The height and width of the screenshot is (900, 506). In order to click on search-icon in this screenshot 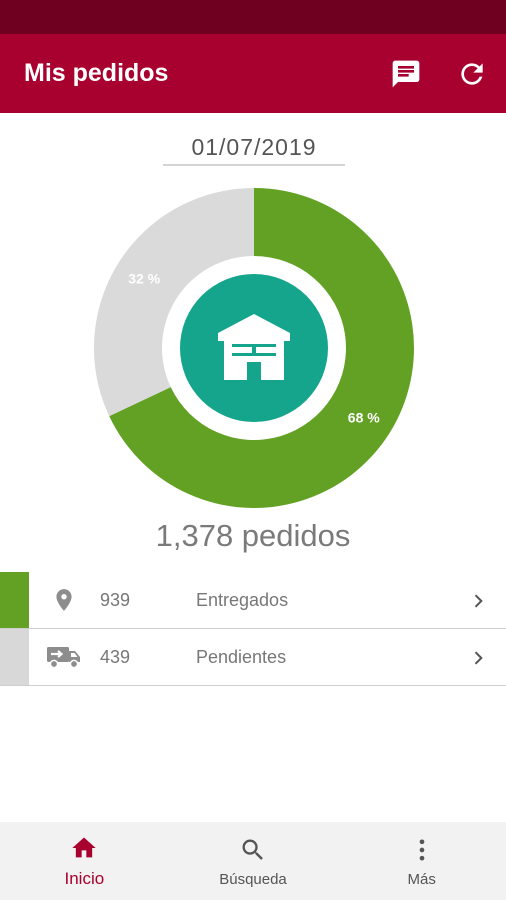, I will do `click(252, 849)`.